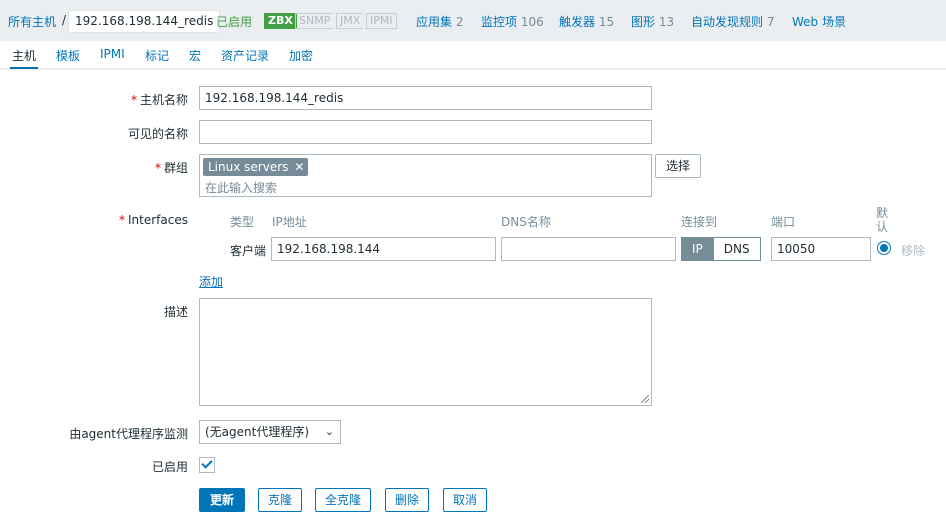  Describe the element at coordinates (425, 175) in the screenshot. I see `groups-multiselect: Linux servers ✕ 在此输入搜索` at that location.